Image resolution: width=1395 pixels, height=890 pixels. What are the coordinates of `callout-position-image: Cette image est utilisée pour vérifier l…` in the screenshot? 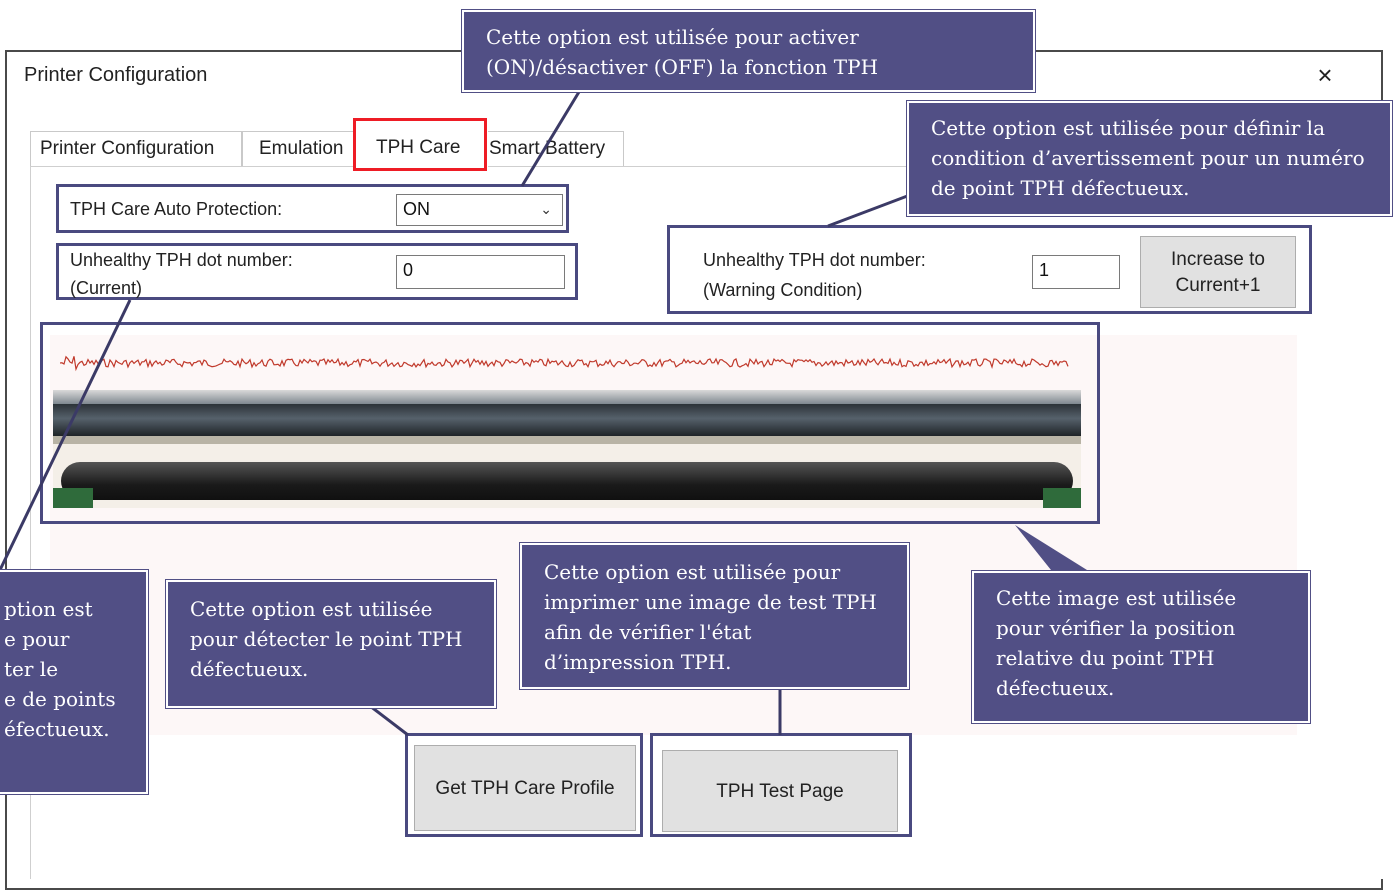 It's located at (1141, 647).